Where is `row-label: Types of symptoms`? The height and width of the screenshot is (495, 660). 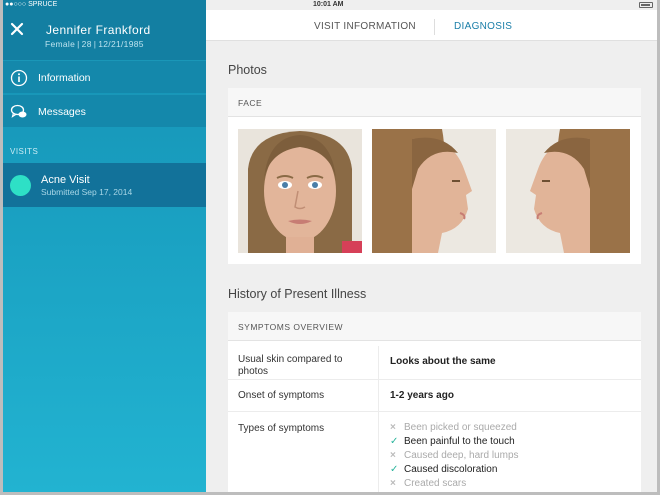
row-label: Types of symptoms is located at coordinates (281, 428).